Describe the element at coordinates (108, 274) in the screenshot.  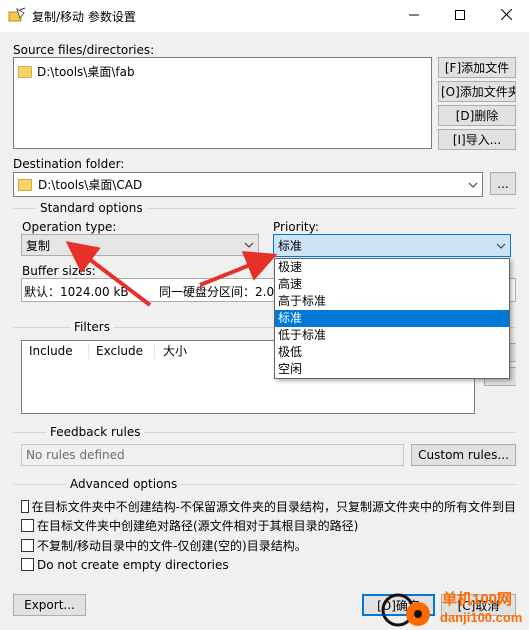
I see `annotation-arrow-left` at that location.